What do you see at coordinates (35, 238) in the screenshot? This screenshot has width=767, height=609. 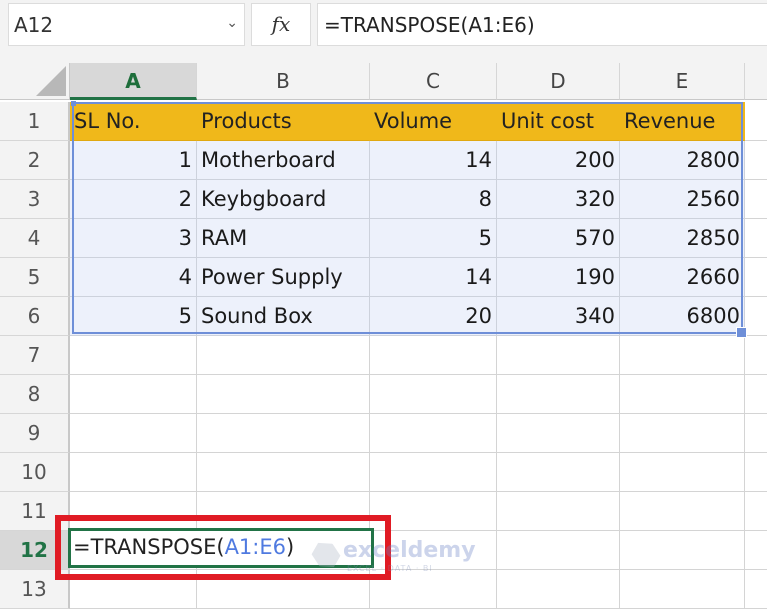 I see `row-header-4: 4` at bounding box center [35, 238].